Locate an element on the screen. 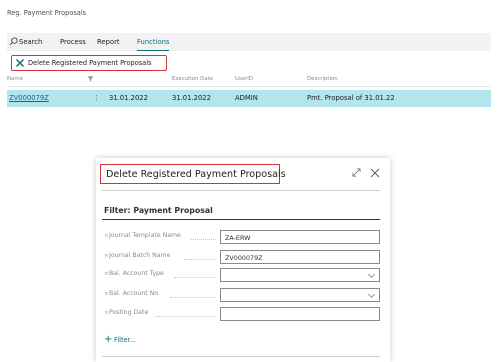 The height and width of the screenshot is (362, 503). search-icon is located at coordinates (13, 41).